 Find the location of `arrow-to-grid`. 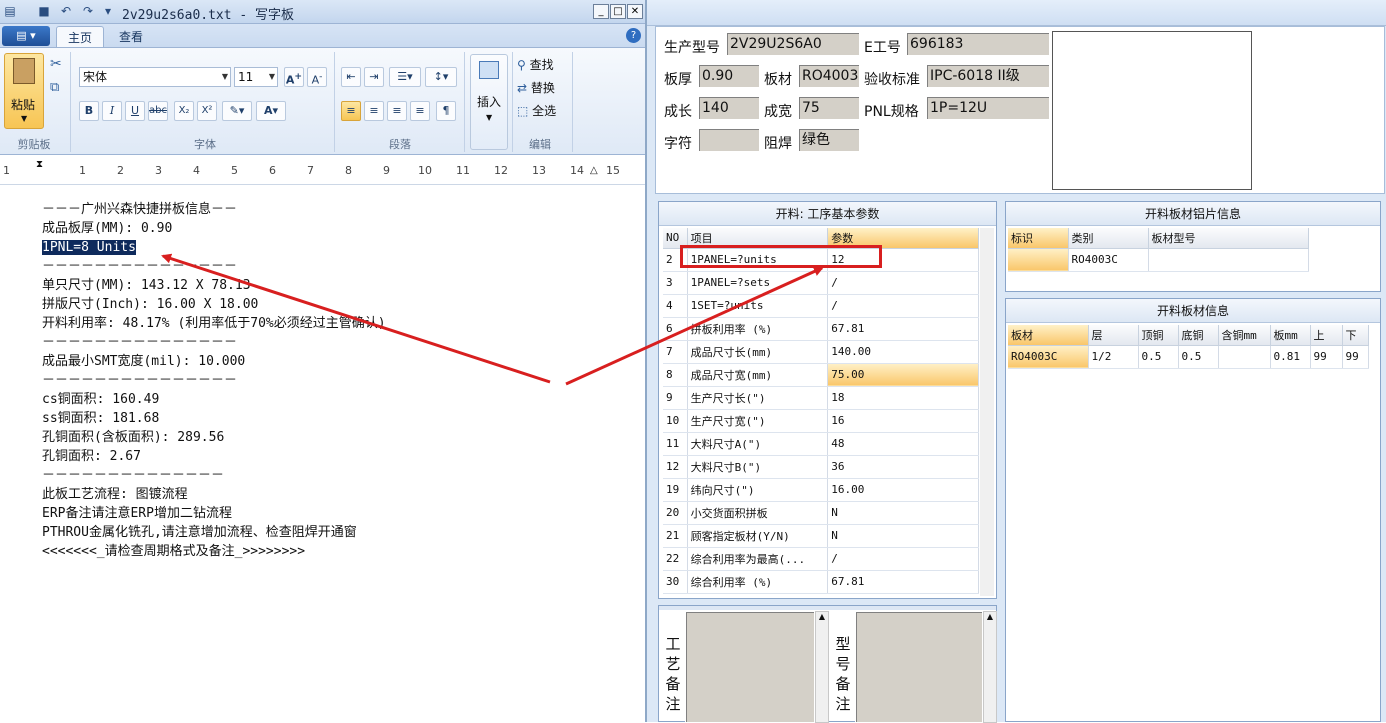

arrow-to-grid is located at coordinates (694, 326).